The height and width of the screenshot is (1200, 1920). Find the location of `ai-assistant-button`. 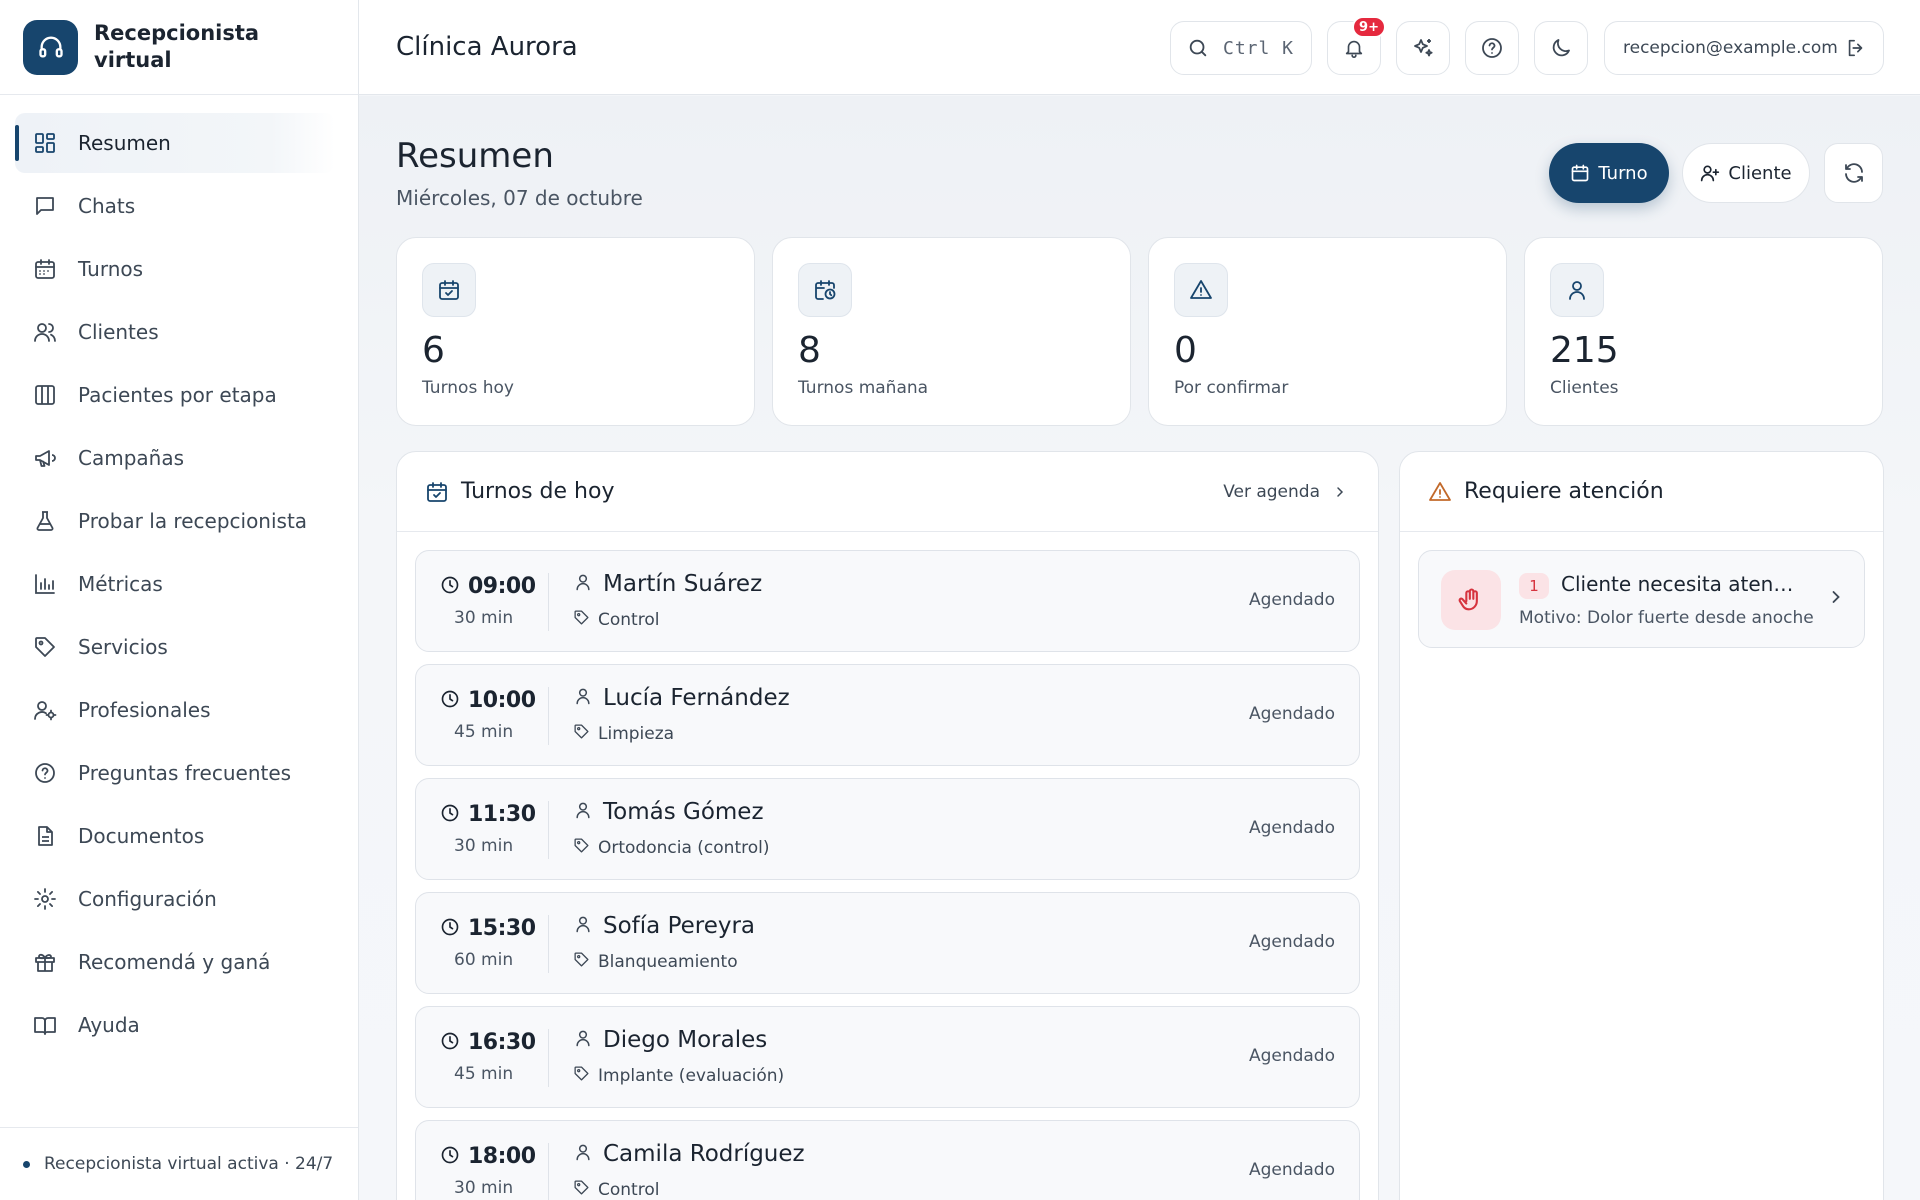

ai-assistant-button is located at coordinates (1423, 48).